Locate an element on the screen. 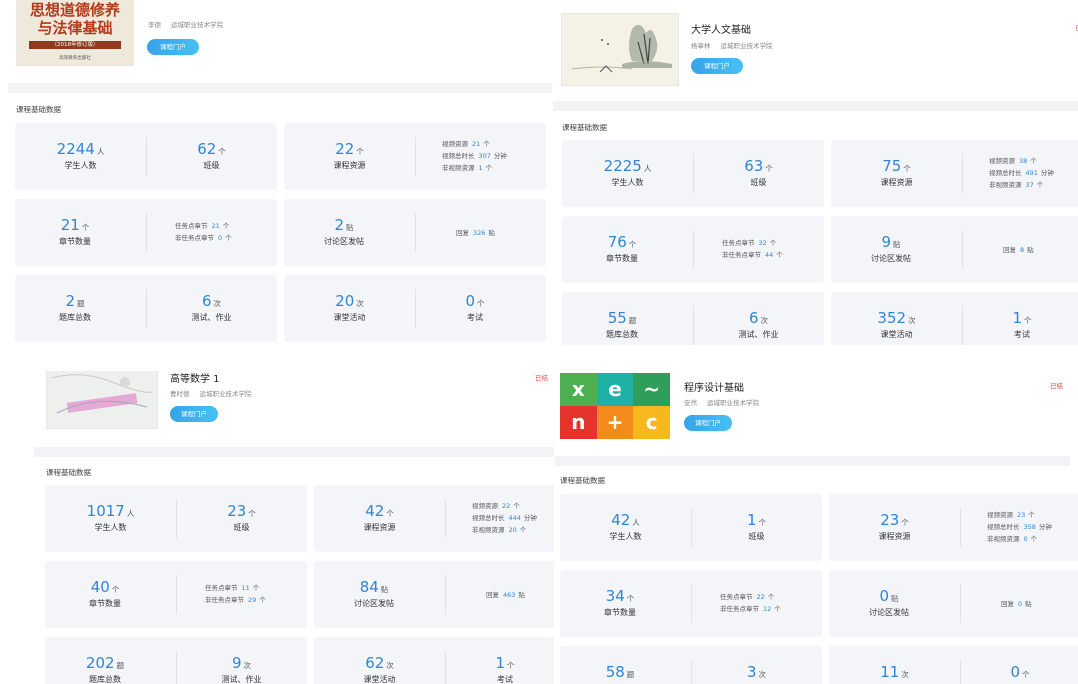  stat-classes: 62 个 班级 is located at coordinates (211, 156).